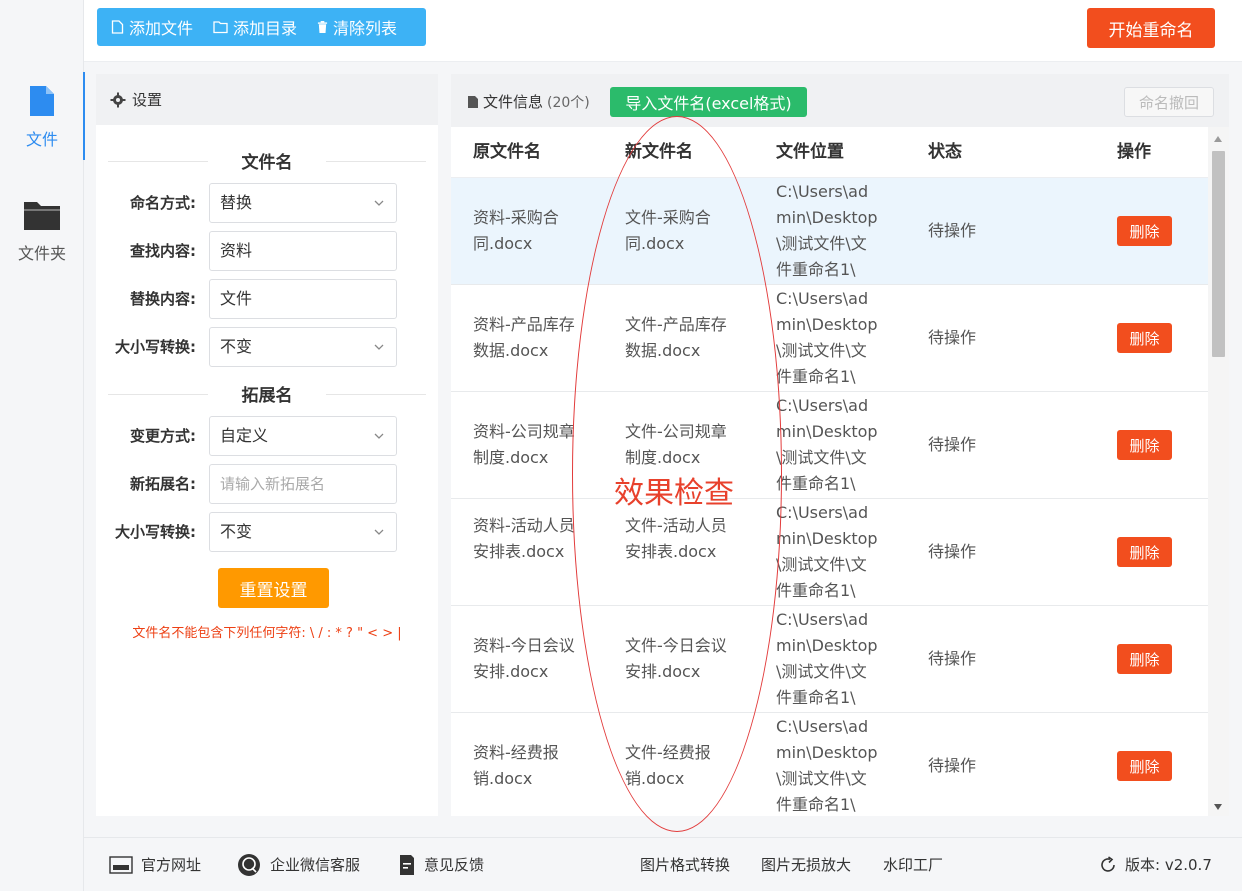  I want to click on clear-list-button: 清除列表, so click(357, 27).